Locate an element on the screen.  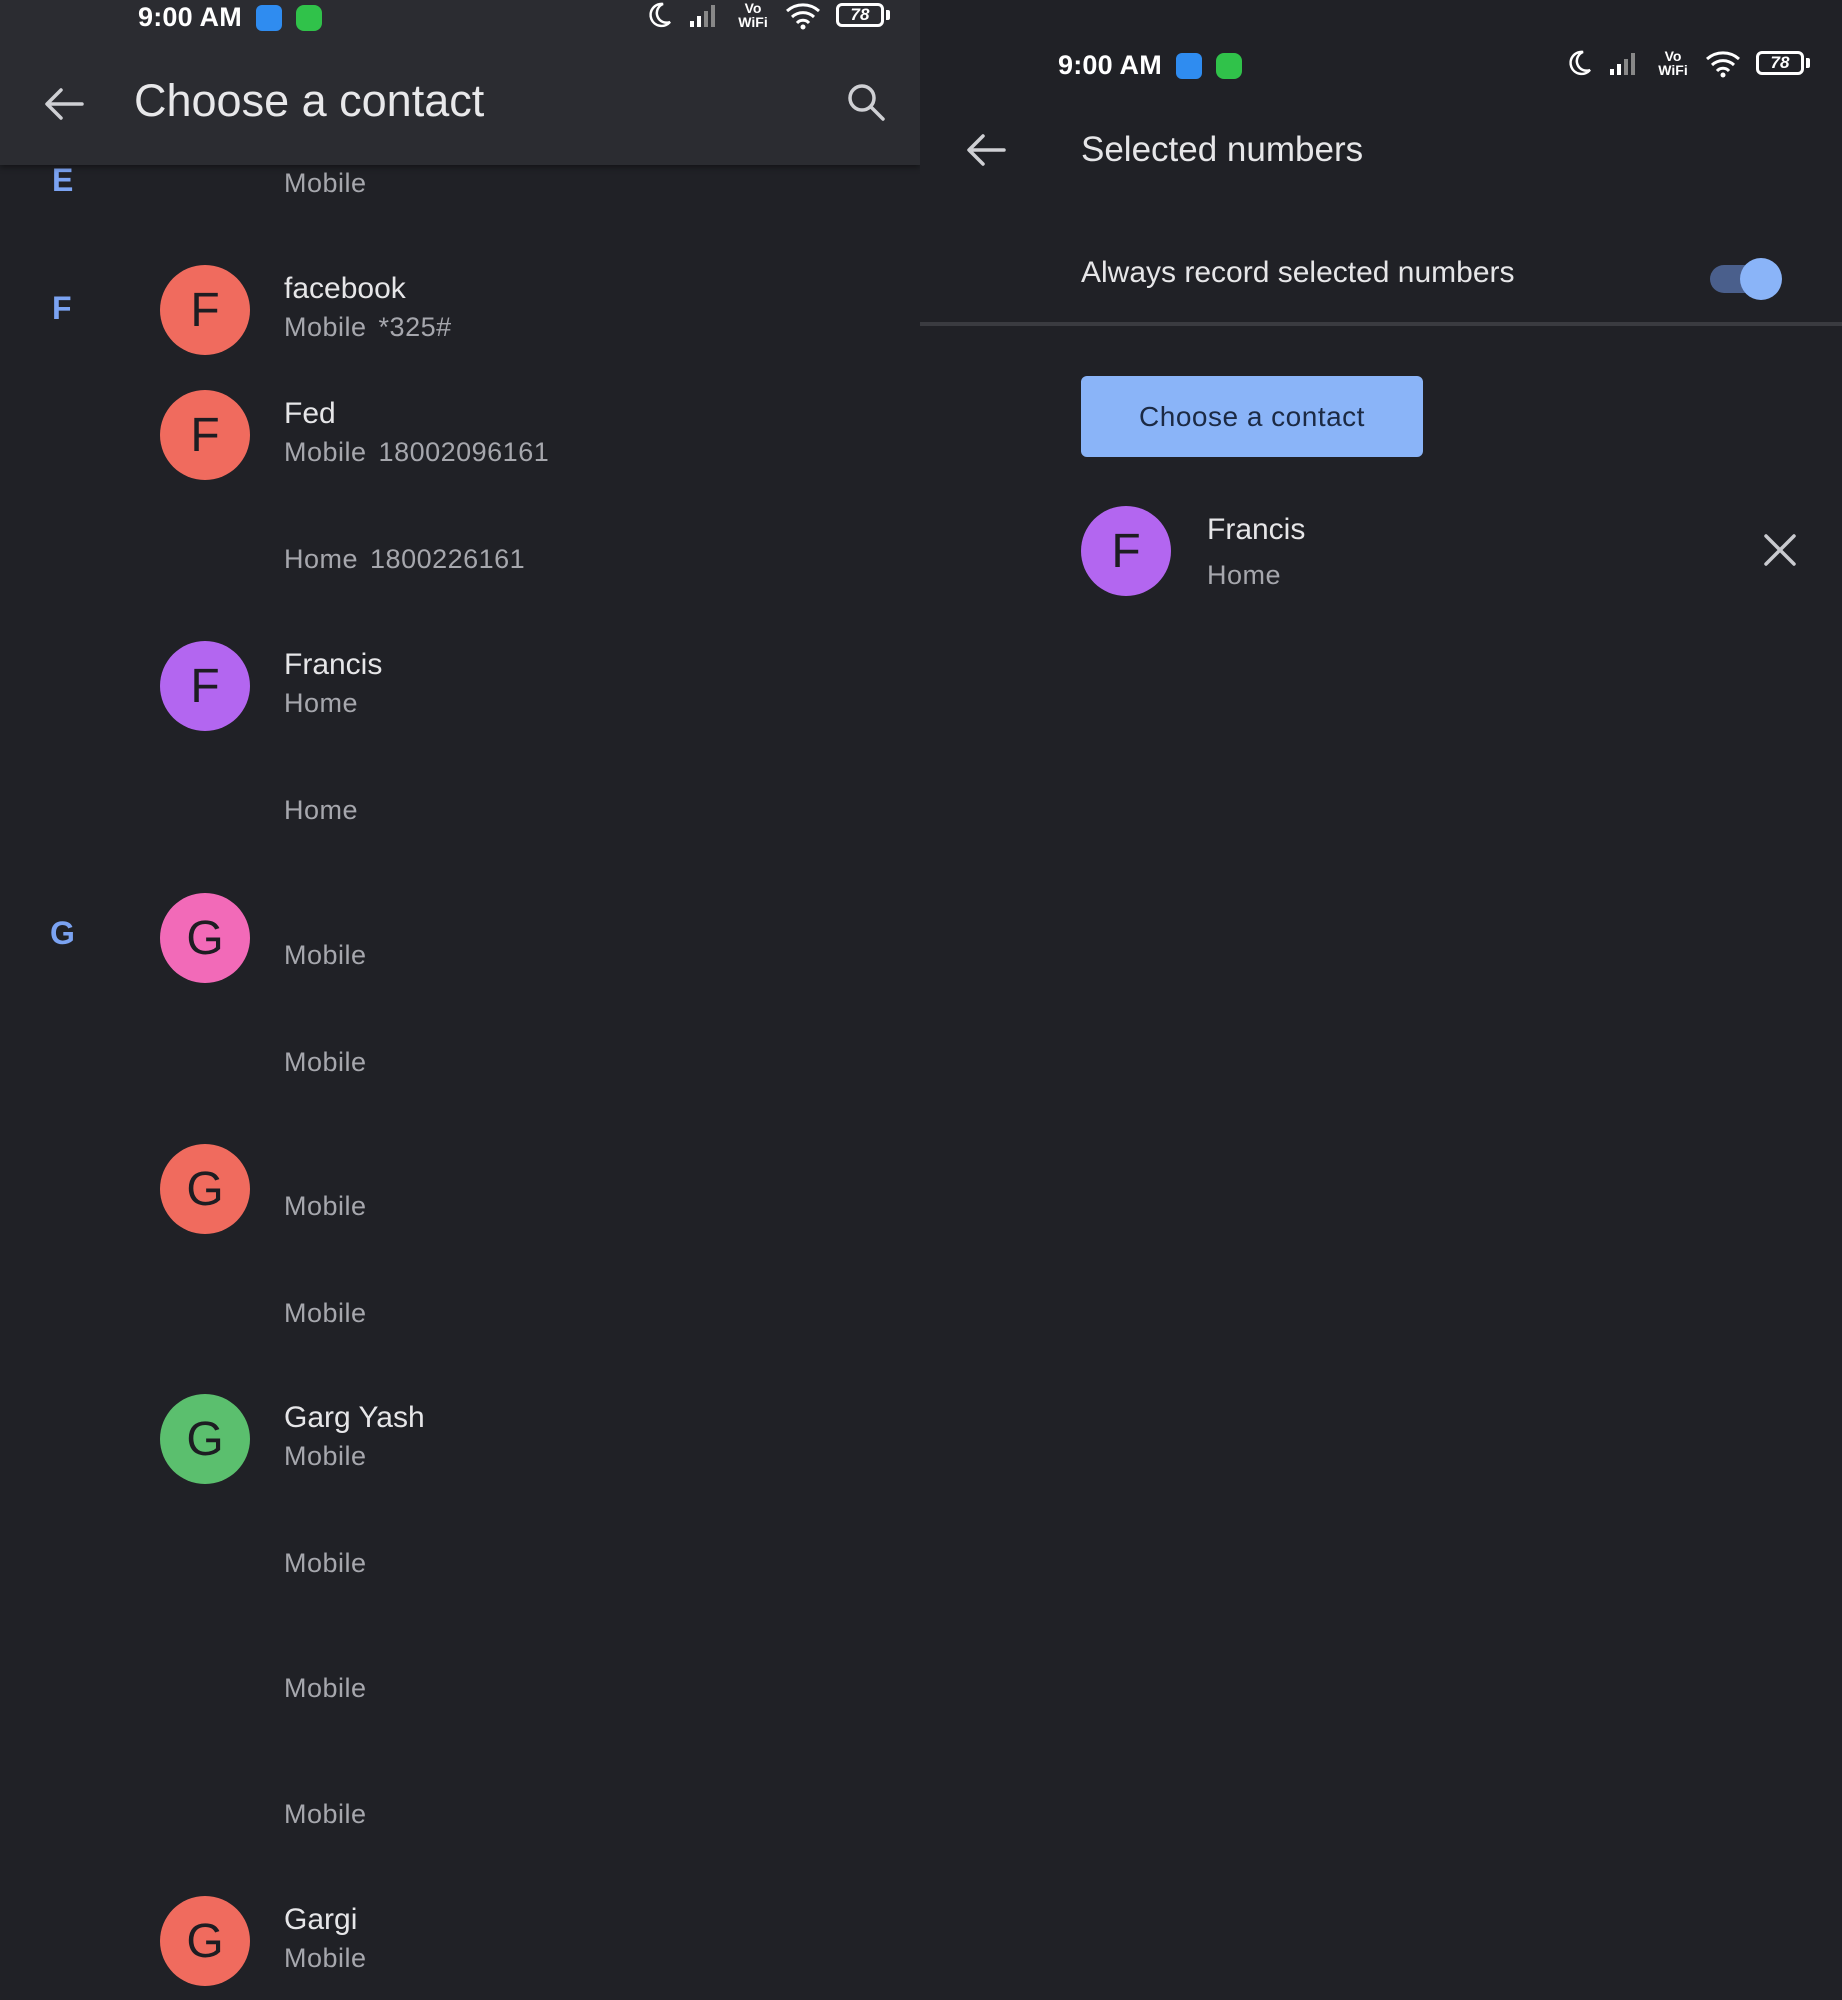
close-icon is located at coordinates (1780, 550).